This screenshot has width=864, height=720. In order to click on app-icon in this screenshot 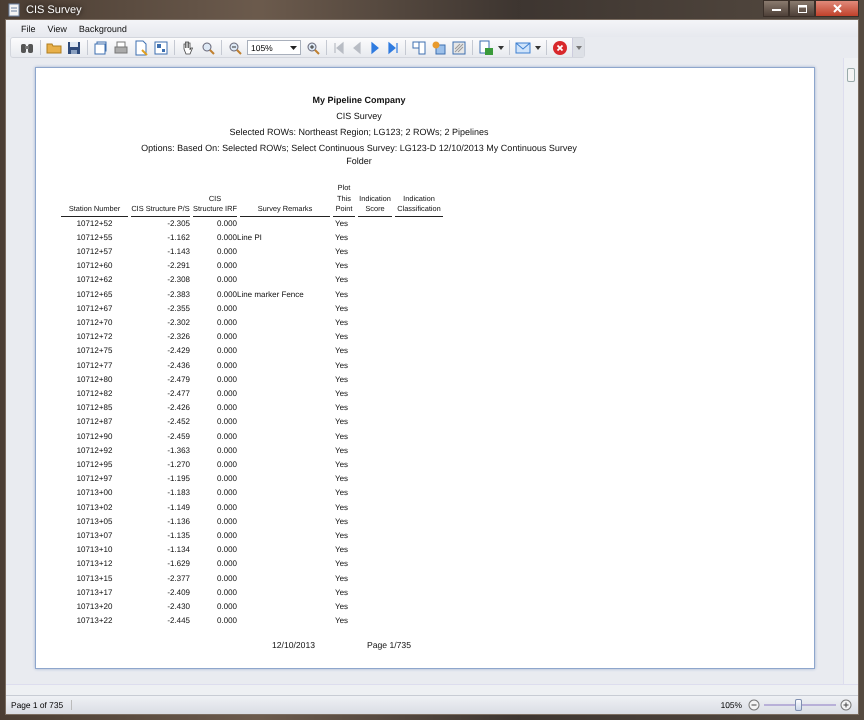, I will do `click(14, 9)`.